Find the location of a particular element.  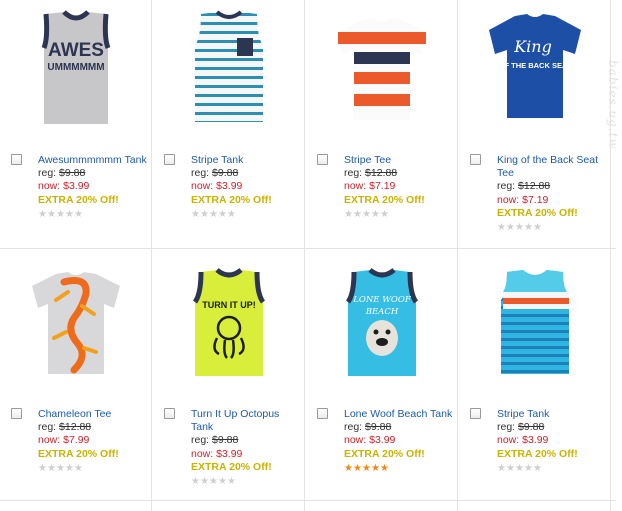

product-name-link: Awesummmmmm Tank is located at coordinates (94, 160).